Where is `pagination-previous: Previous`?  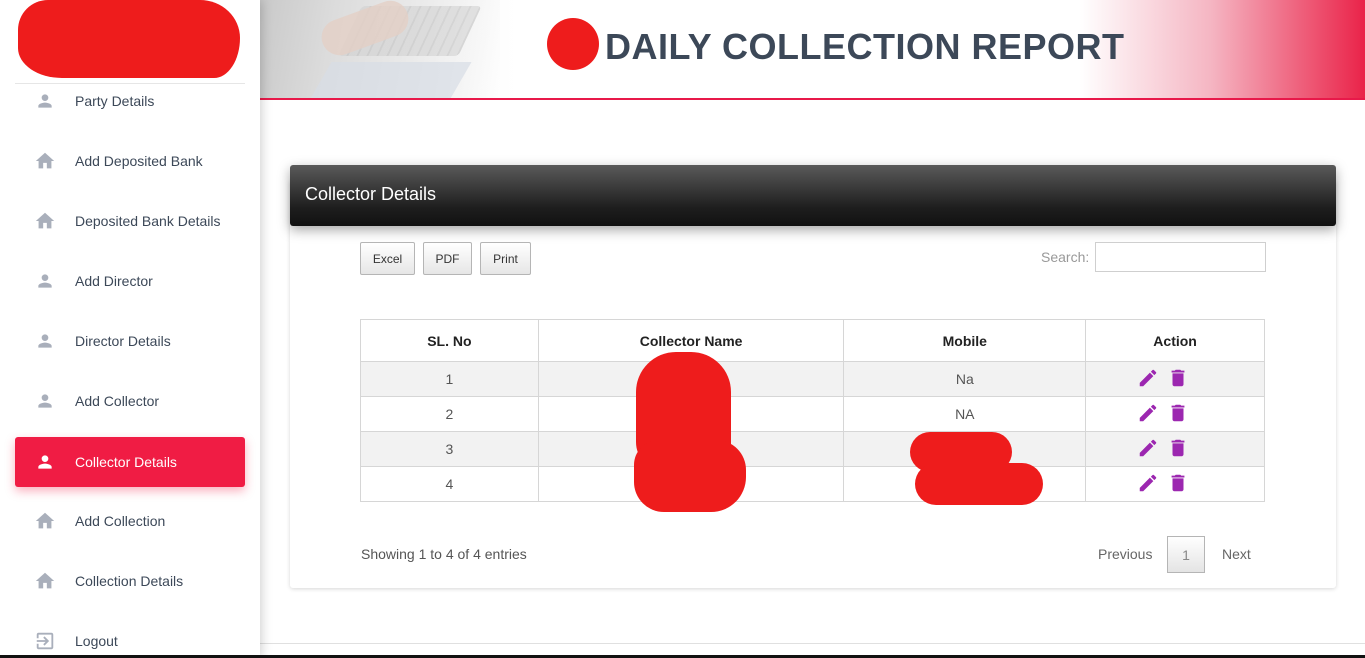
pagination-previous: Previous is located at coordinates (1125, 554).